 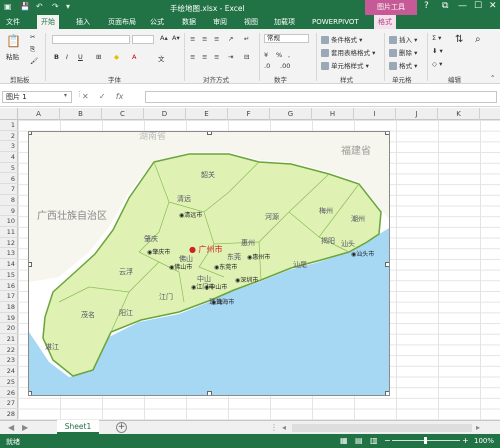 I want to click on column-header: K, so click(x=459, y=114).